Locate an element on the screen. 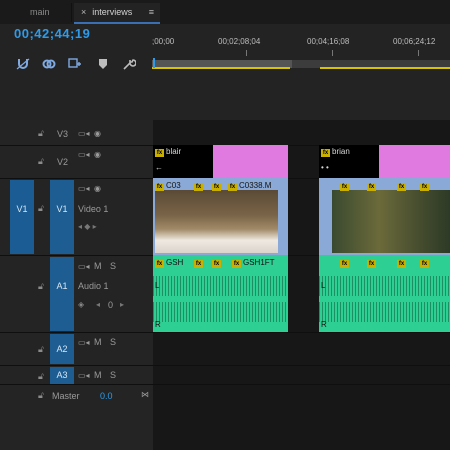  title-clip-name: brian is located at coordinates (341, 151).